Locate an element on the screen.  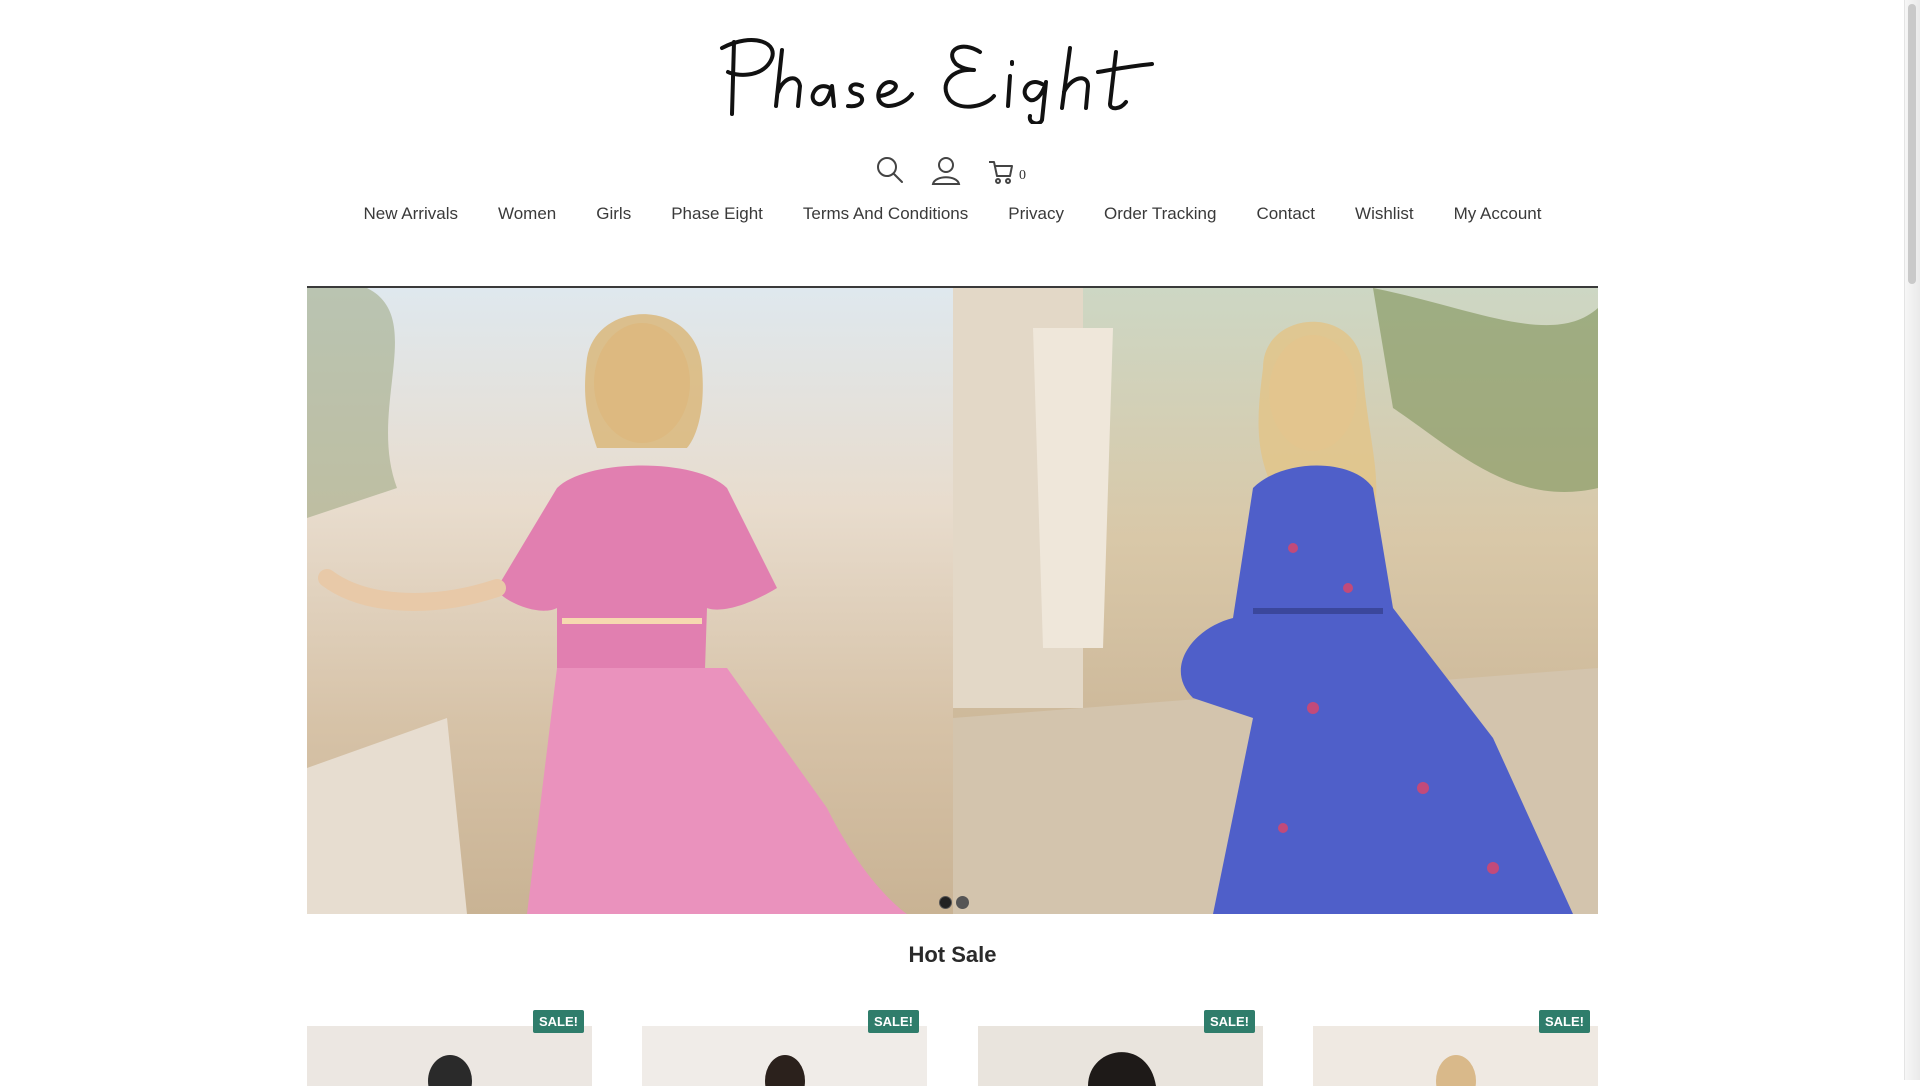
nav-item-wishlist: Wishlist is located at coordinates (1384, 215).